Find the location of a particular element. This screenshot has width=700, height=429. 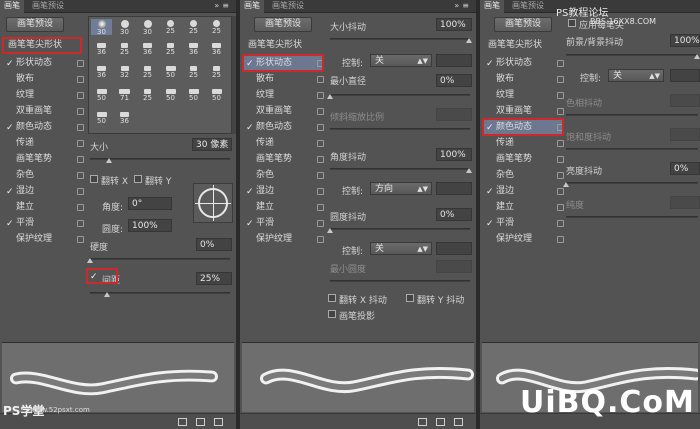

control-select: 关 ▲▼ is located at coordinates (401, 60).